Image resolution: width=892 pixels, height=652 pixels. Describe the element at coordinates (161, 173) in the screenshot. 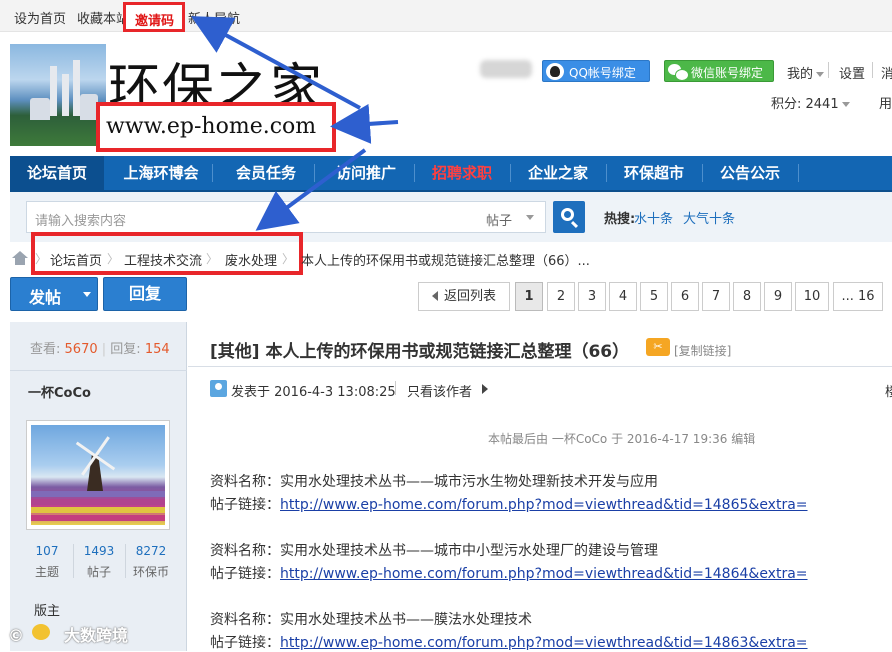

I see `nav-shanghai-expo: 上海环博会` at that location.